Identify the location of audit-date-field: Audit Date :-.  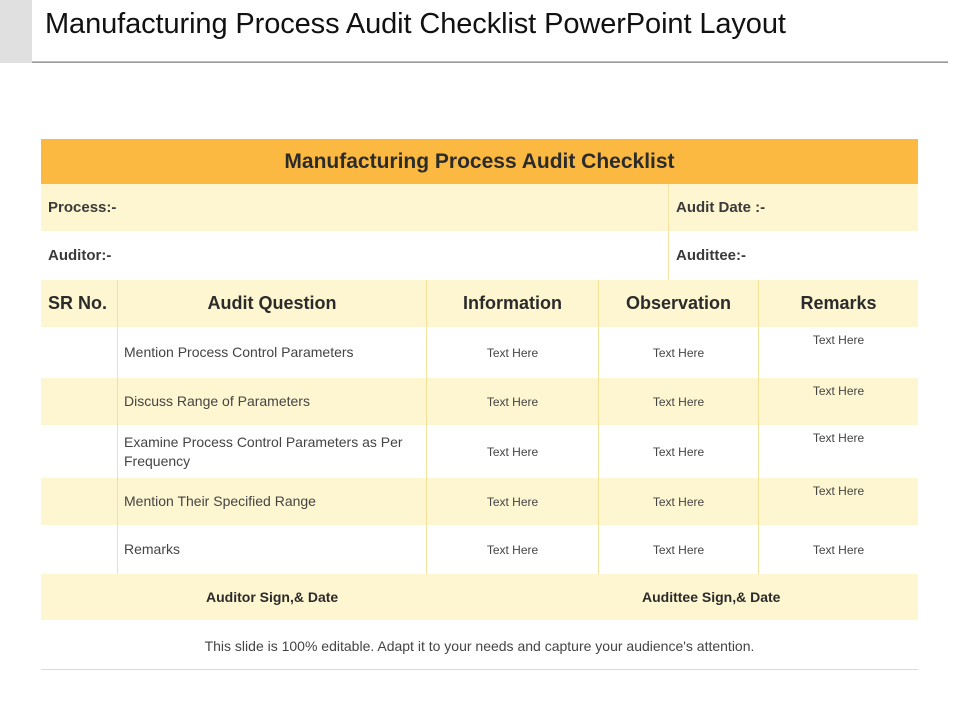
(721, 207).